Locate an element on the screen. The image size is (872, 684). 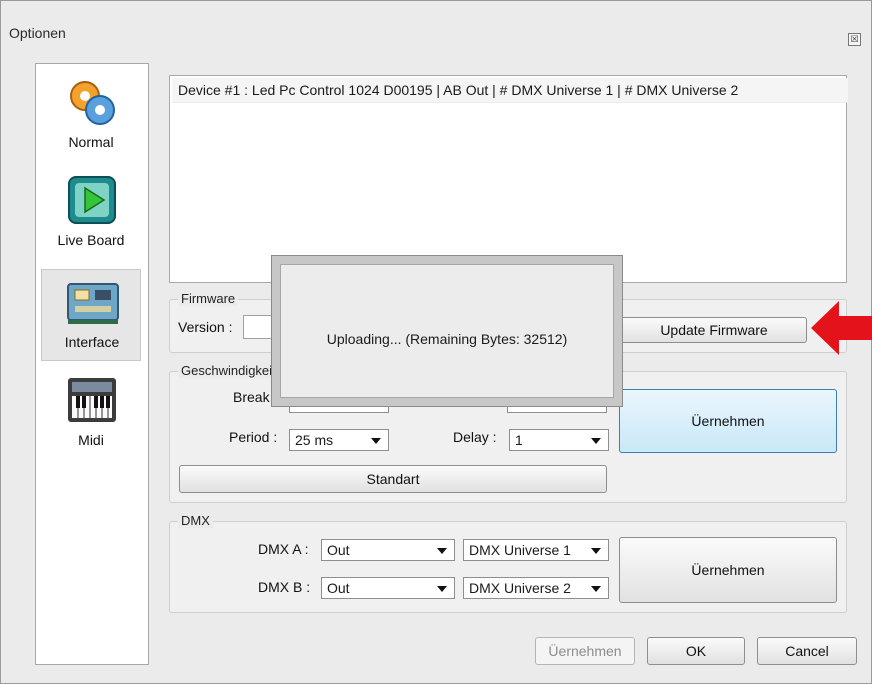
break-label: Break is located at coordinates (251, 397).